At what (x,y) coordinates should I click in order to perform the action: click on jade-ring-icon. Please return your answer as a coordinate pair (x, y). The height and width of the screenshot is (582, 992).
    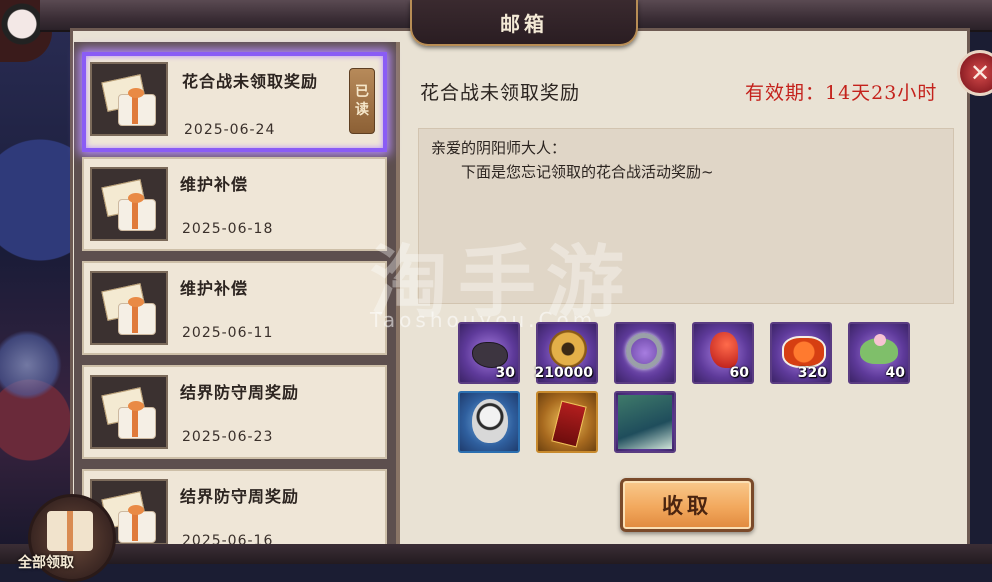
    Looking at the image, I should click on (644, 351).